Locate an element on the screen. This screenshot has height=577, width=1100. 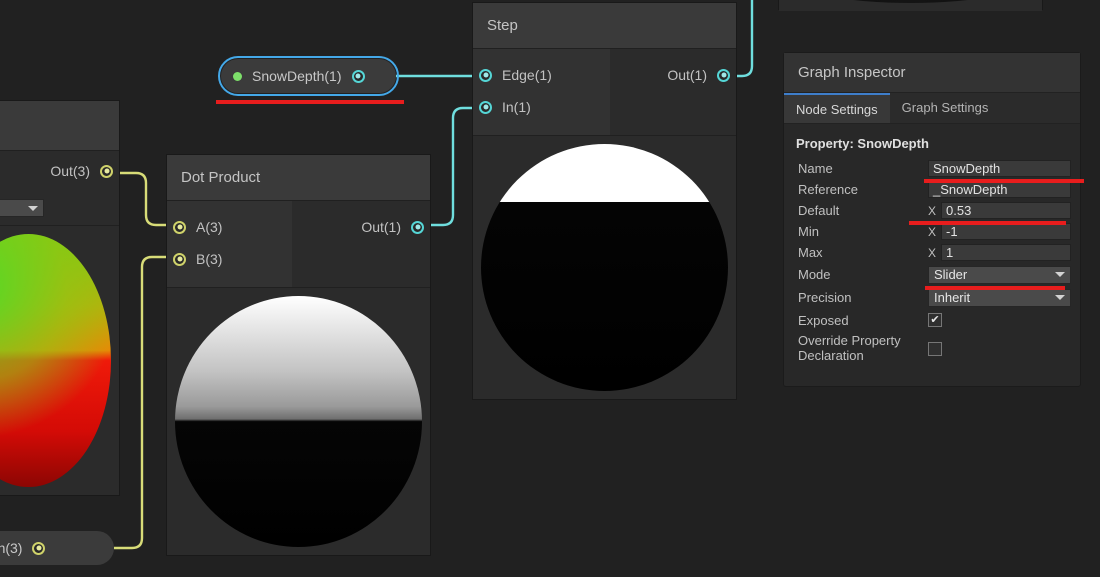
port-dot-snow-depth-out is located at coordinates (358, 76).